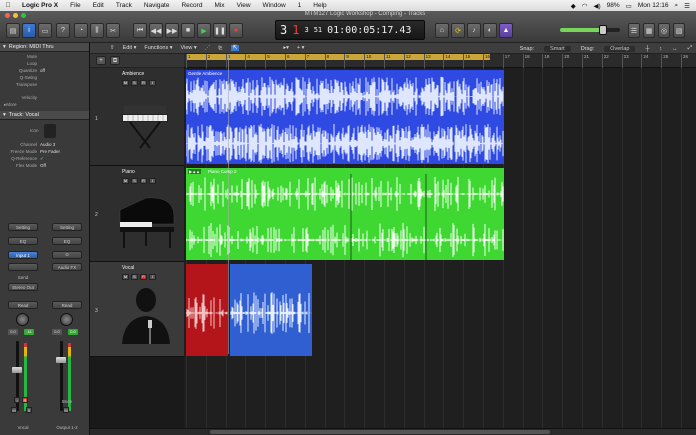  What do you see at coordinates (220, 48) in the screenshot?
I see `automation-icon: ⊵` at bounding box center [220, 48].